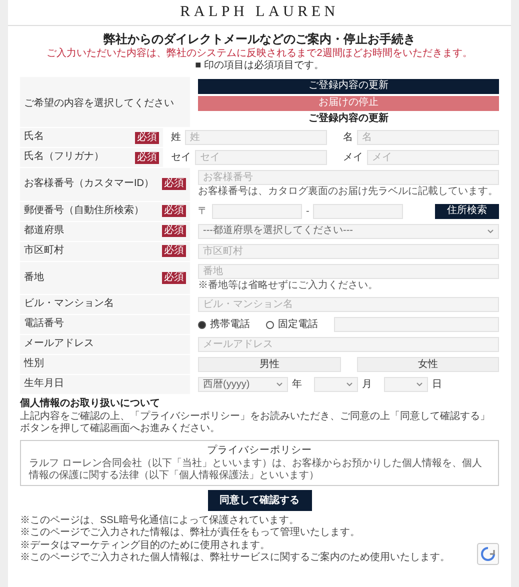  Describe the element at coordinates (259, 451) in the screenshot. I see `policy-title: プライバシーポリシー` at that location.